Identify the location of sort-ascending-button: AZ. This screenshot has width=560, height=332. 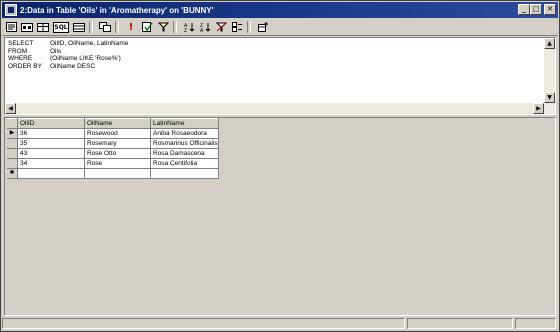
(189, 27).